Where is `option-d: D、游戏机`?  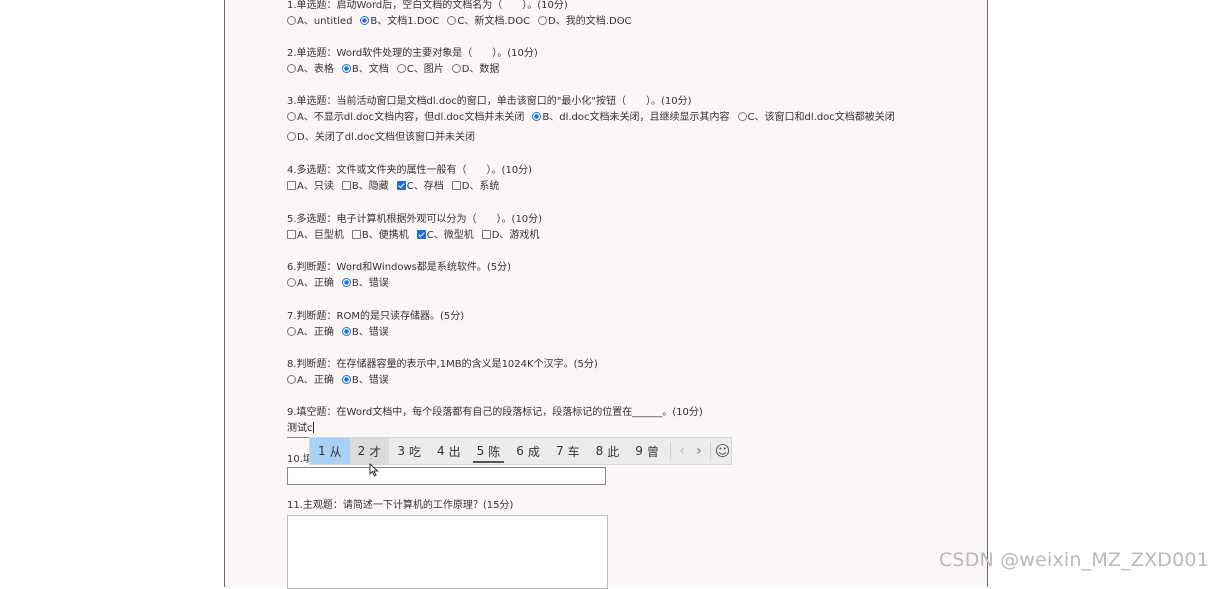 option-d: D、游戏机 is located at coordinates (510, 235).